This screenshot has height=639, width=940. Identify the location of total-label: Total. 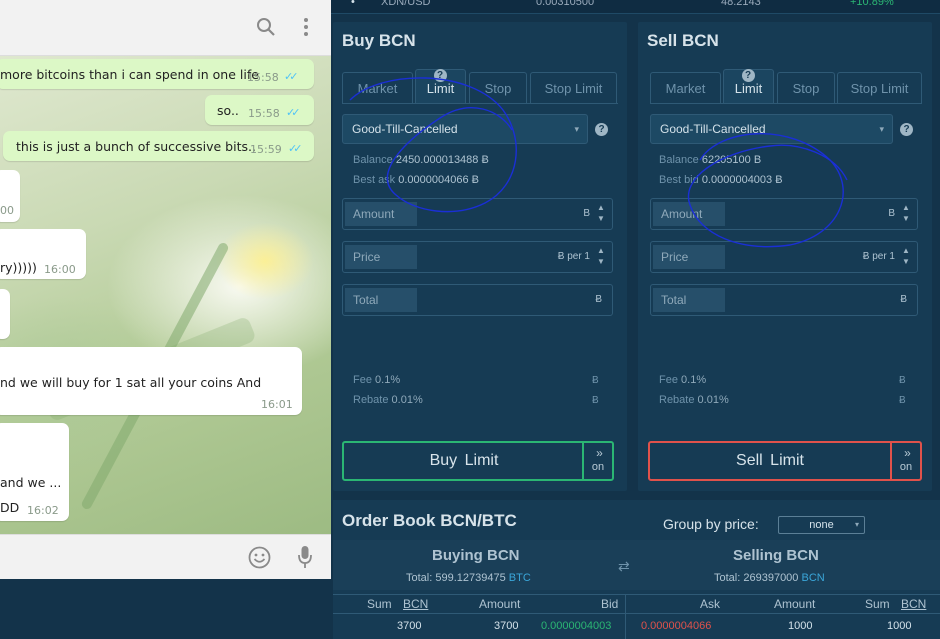
(381, 300).